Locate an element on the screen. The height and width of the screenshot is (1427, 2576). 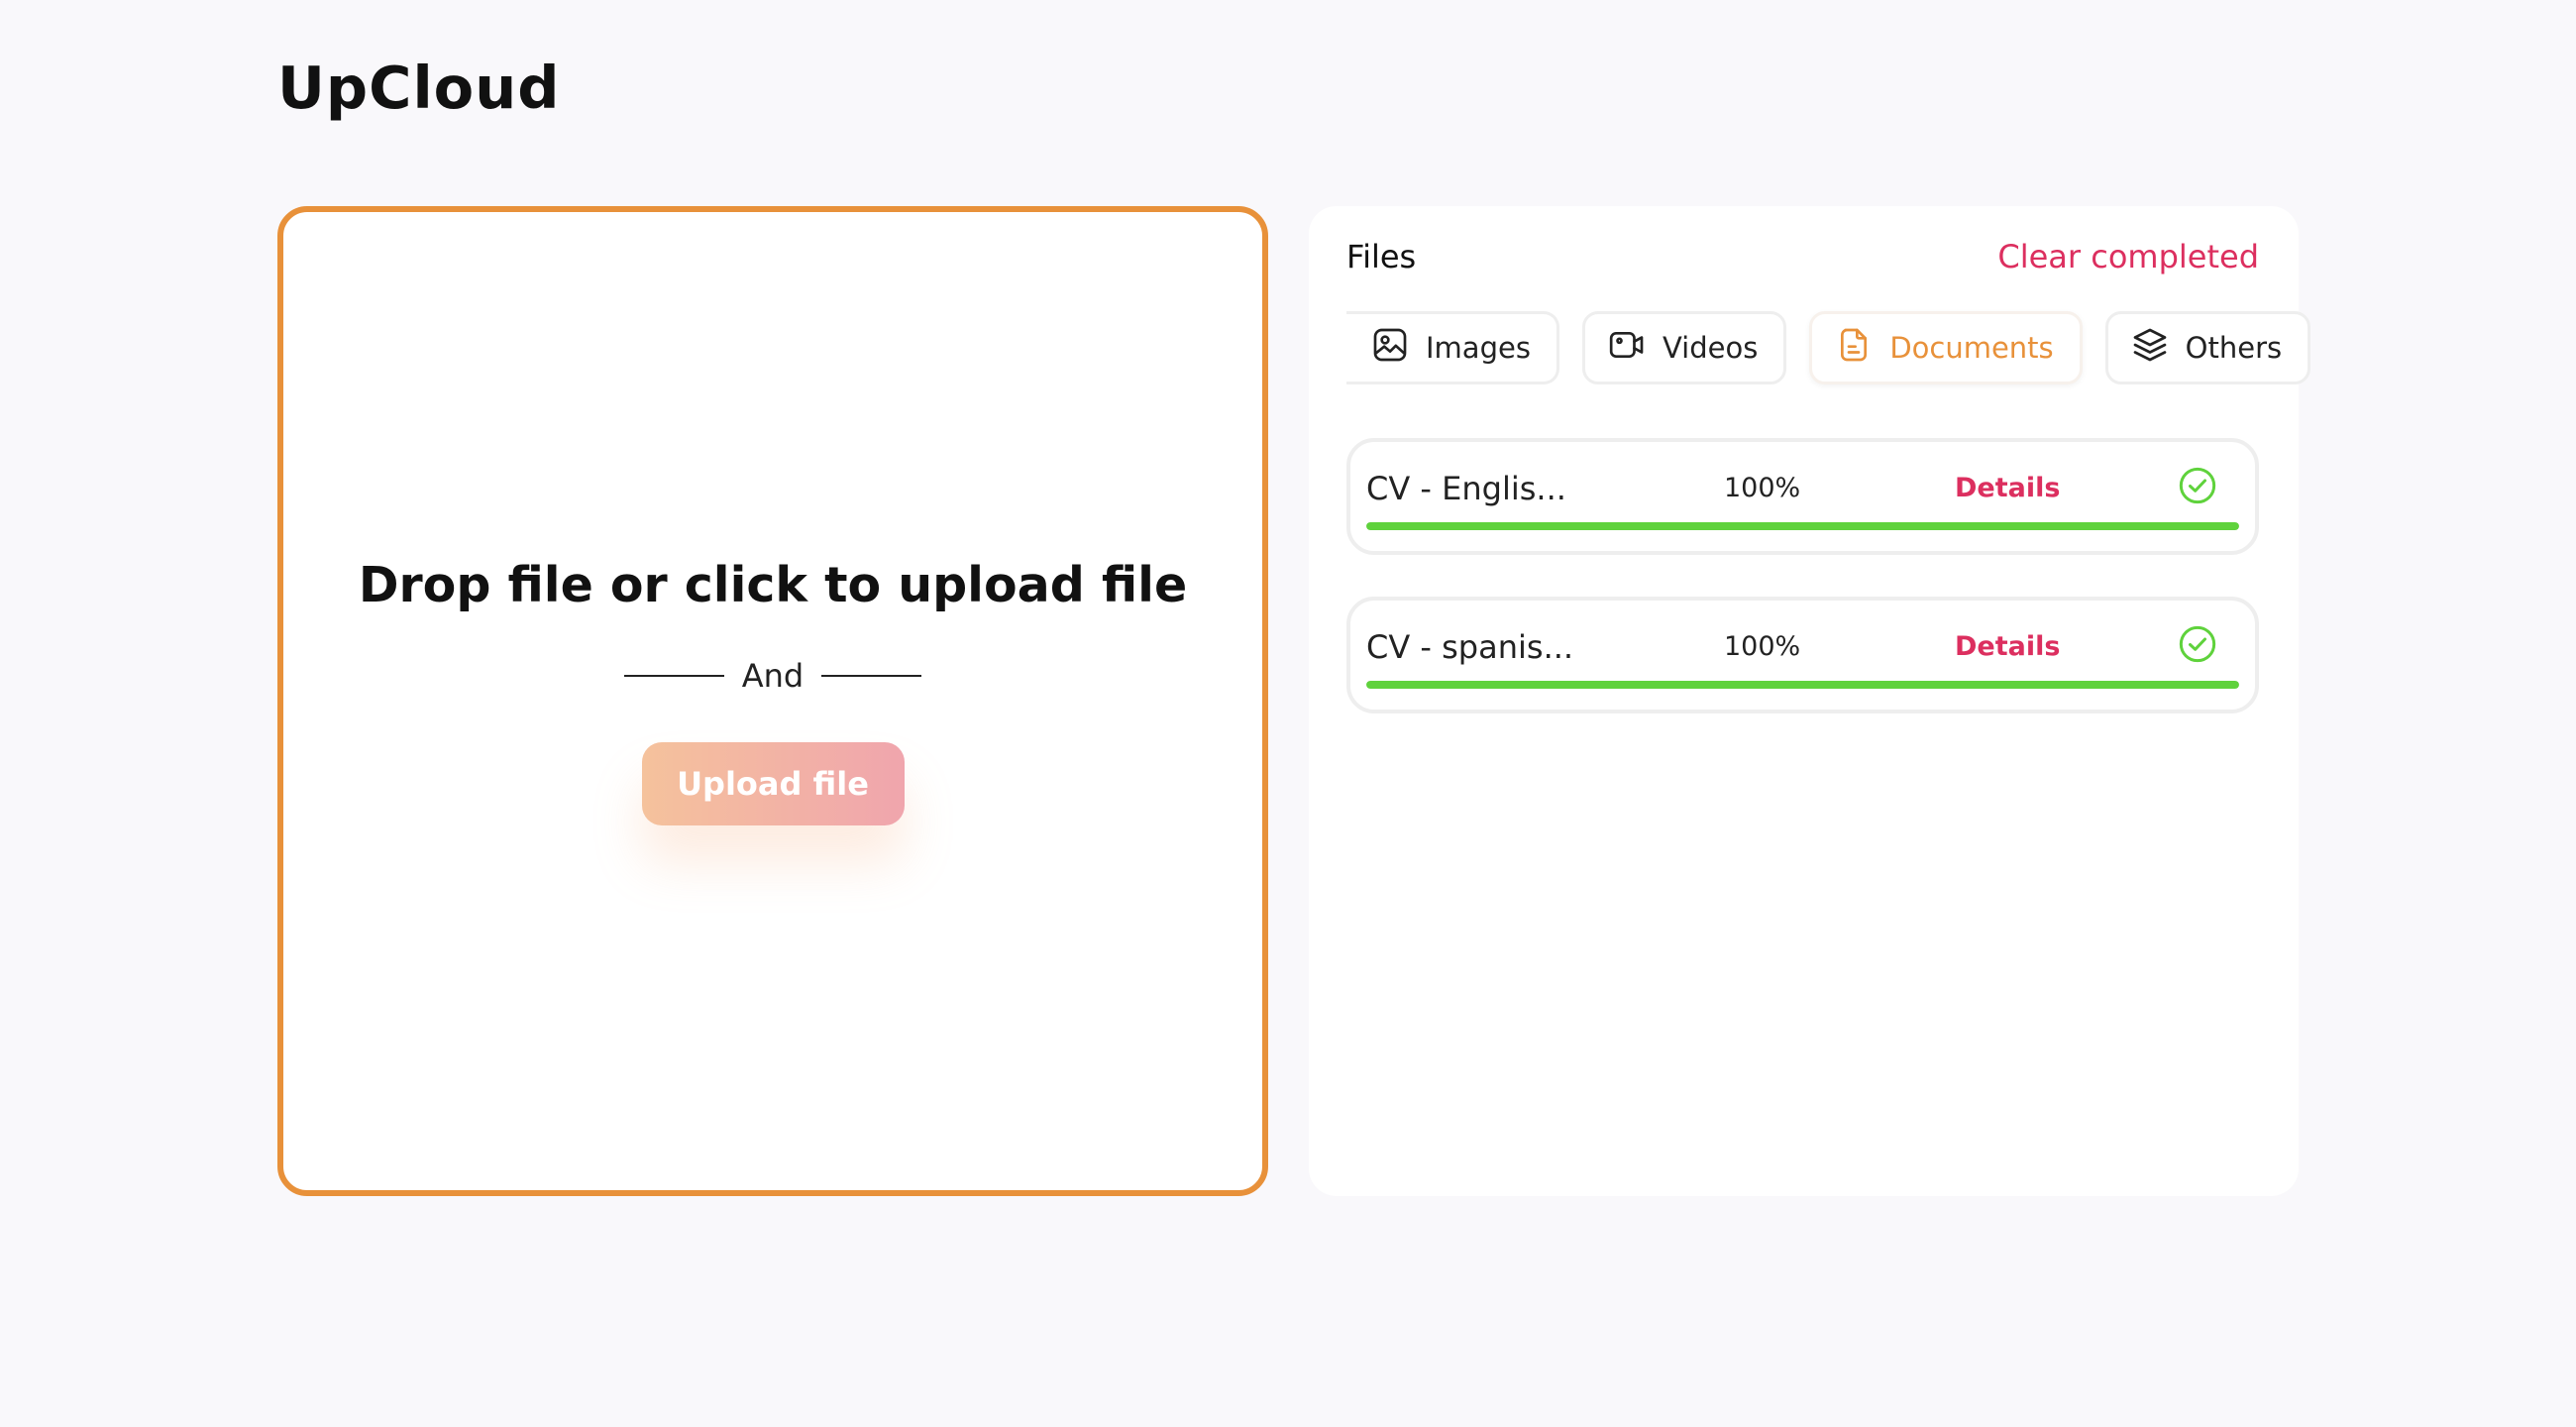
layers-icon is located at coordinates (2150, 348).